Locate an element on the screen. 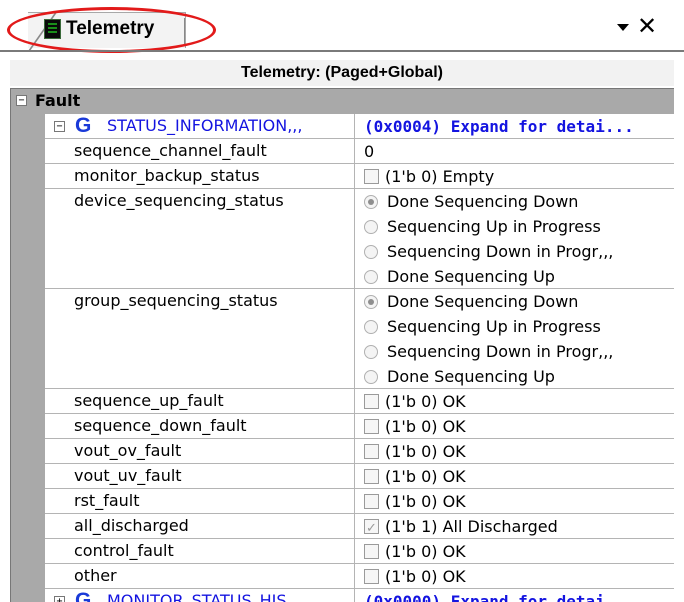  property-name: group_sequencing_status is located at coordinates (200, 338).